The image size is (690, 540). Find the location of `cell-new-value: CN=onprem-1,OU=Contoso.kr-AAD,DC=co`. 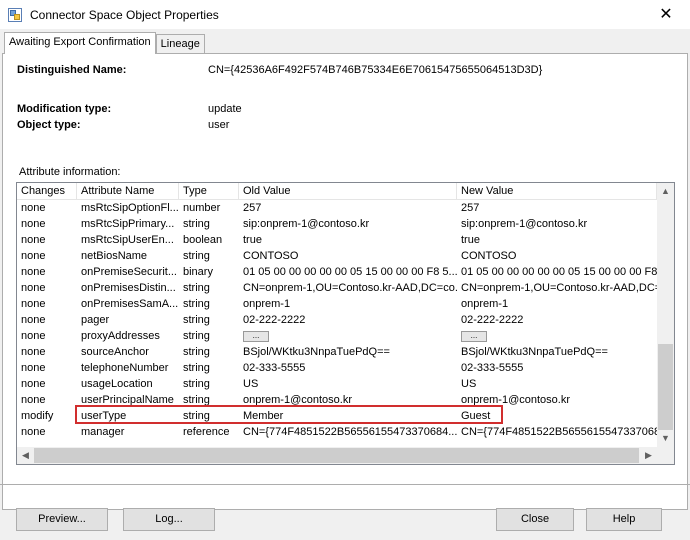

cell-new-value: CN=onprem-1,OU=Contoso.kr-AAD,DC=co is located at coordinates (559, 288).